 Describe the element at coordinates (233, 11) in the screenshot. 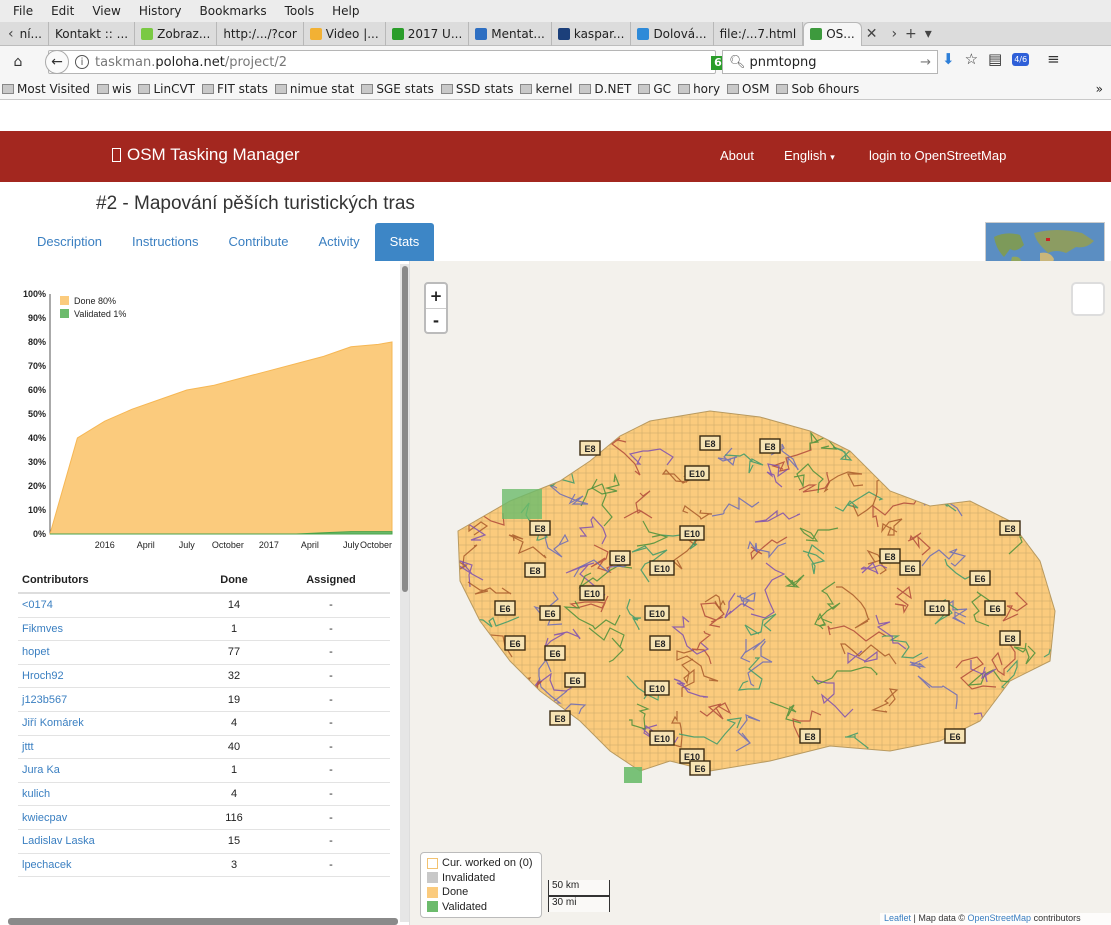

I see `menu-bookmarks: Bookmarks` at that location.